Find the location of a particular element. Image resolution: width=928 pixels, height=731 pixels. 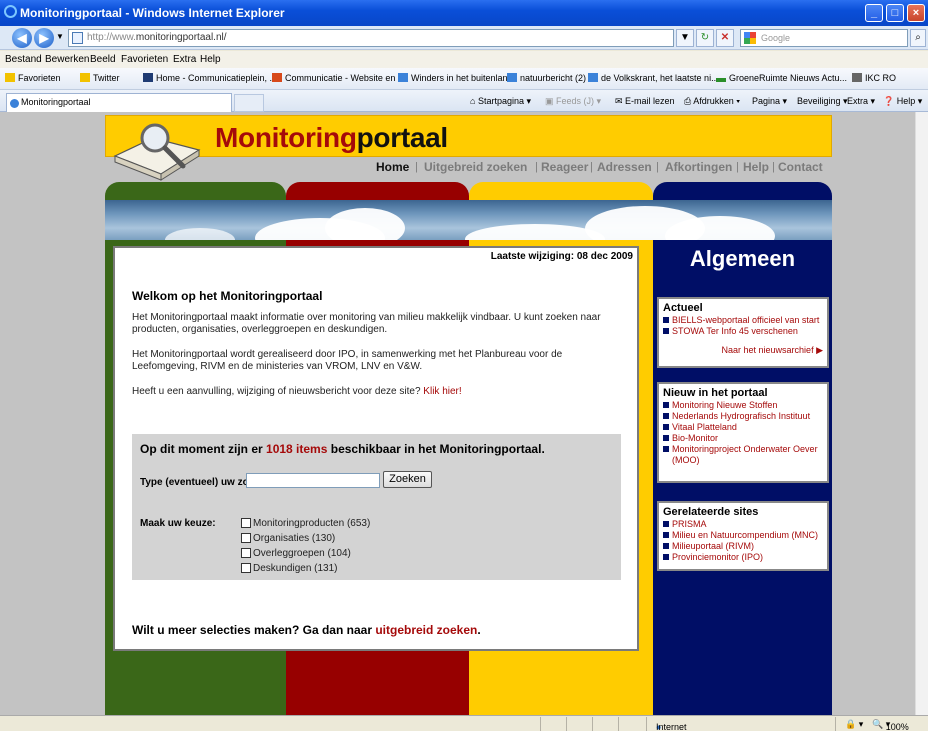

fav-twitter: Twitter is located at coordinates (100, 78).